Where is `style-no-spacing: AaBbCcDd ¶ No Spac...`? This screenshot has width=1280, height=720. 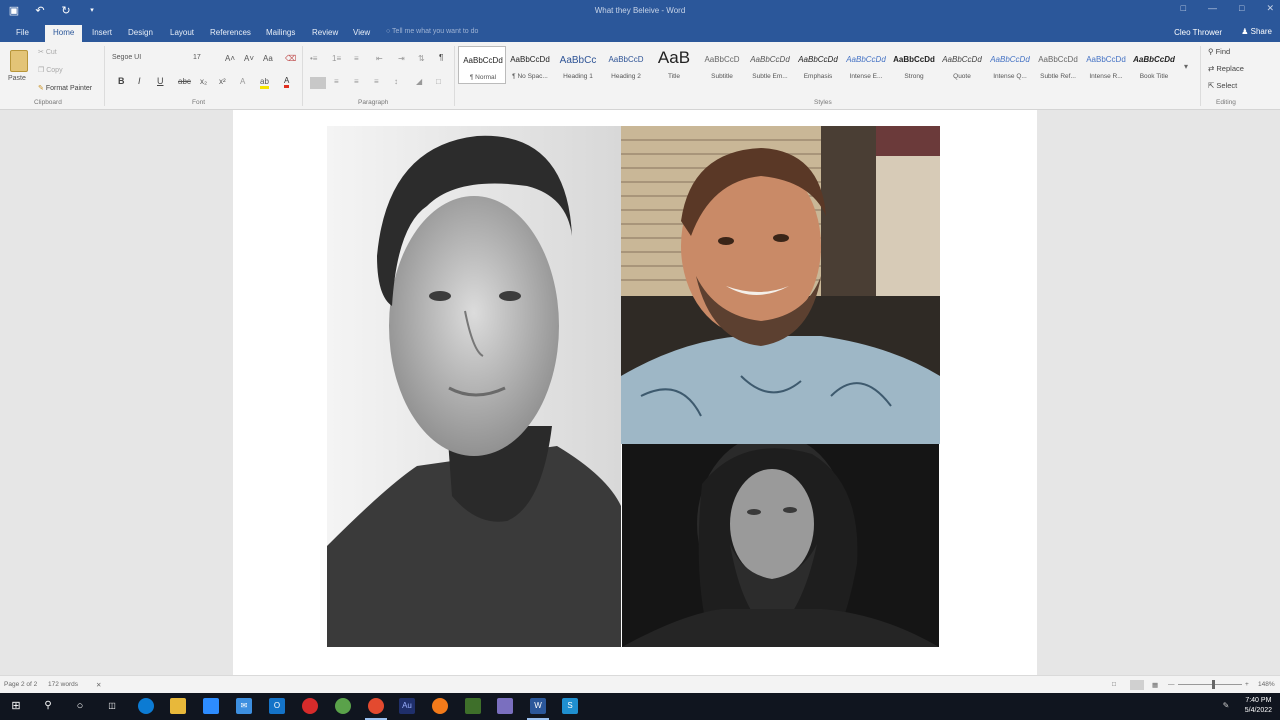
style-no-spacing: AaBbCcDd ¶ No Spac... is located at coordinates (530, 65).